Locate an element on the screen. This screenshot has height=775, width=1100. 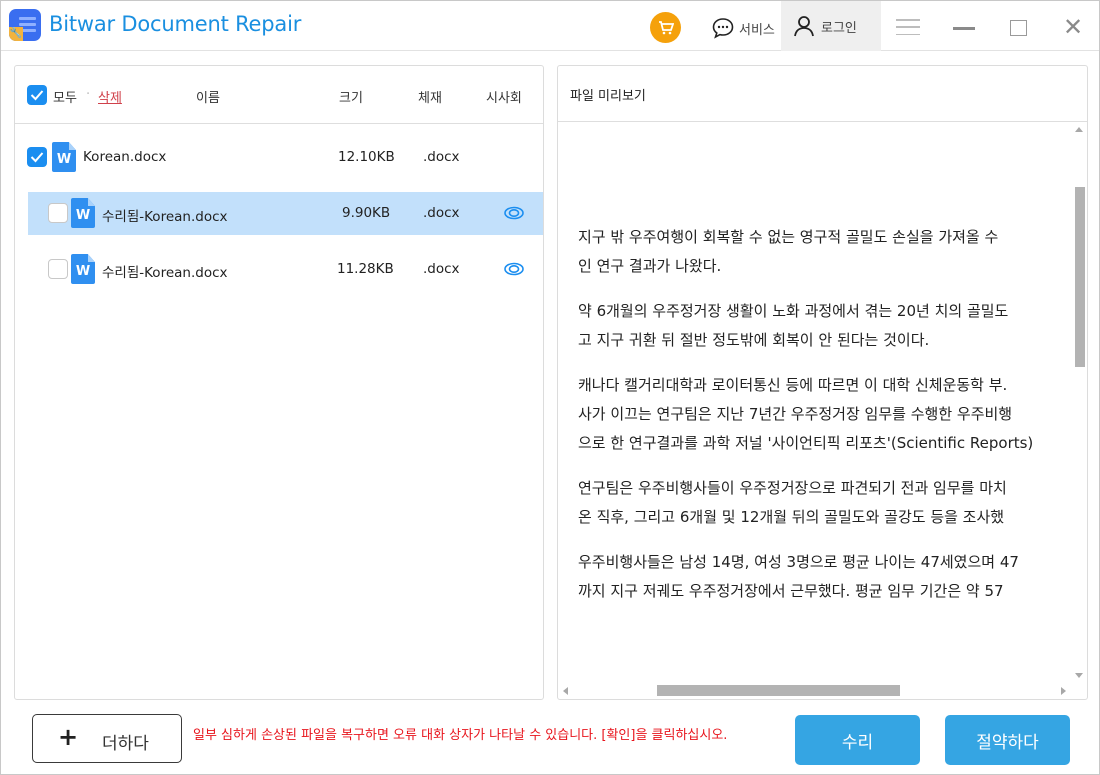
file-name: Korean.docx is located at coordinates (125, 157).